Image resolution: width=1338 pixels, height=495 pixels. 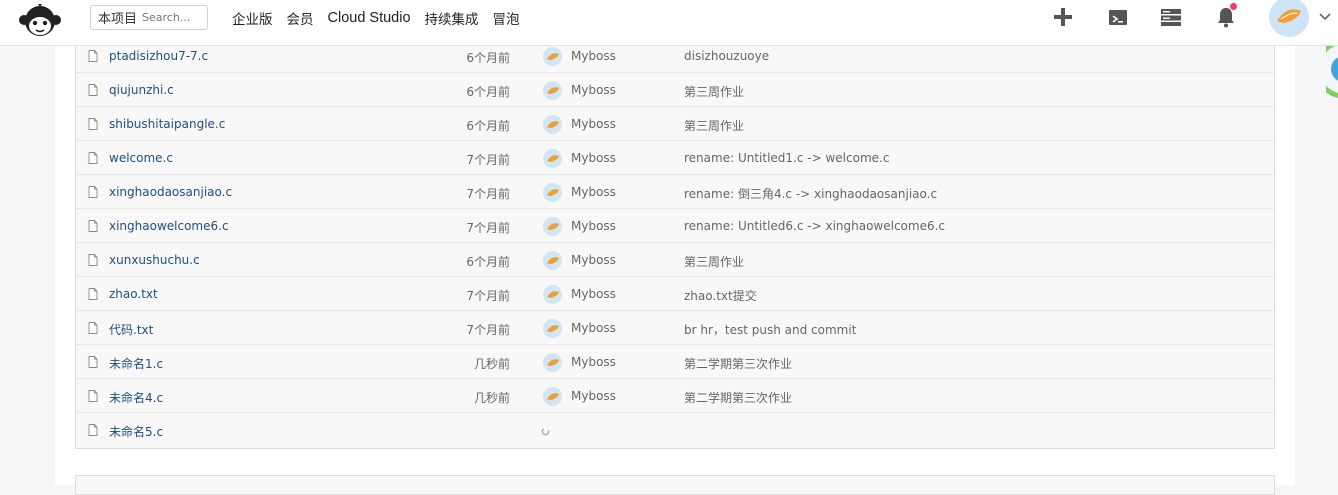 I want to click on commit-message: zhao.txt提交, so click(x=720, y=295).